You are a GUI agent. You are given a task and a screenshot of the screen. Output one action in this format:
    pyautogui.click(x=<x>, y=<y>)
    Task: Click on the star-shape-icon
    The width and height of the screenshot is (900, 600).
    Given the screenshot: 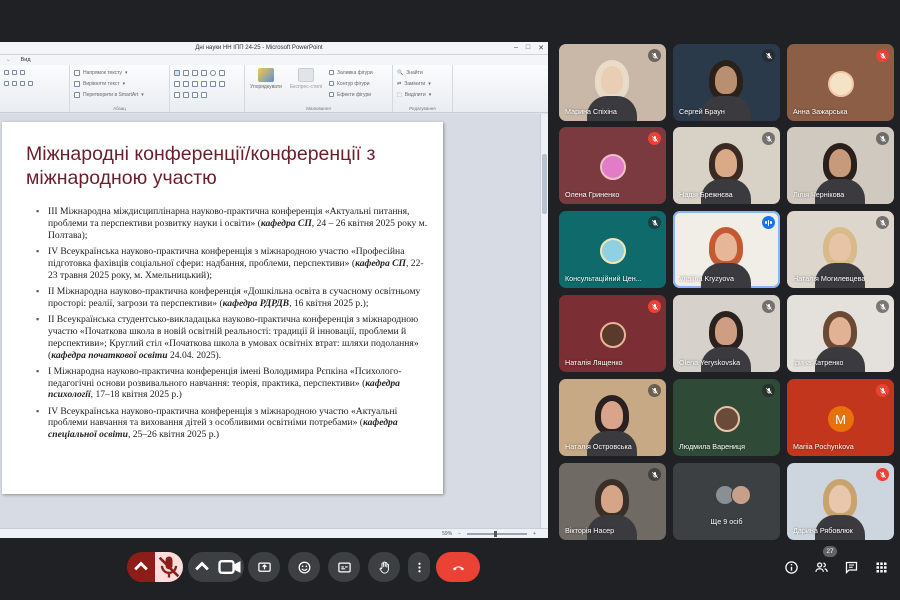 What is the action you would take?
    pyautogui.click(x=222, y=83)
    